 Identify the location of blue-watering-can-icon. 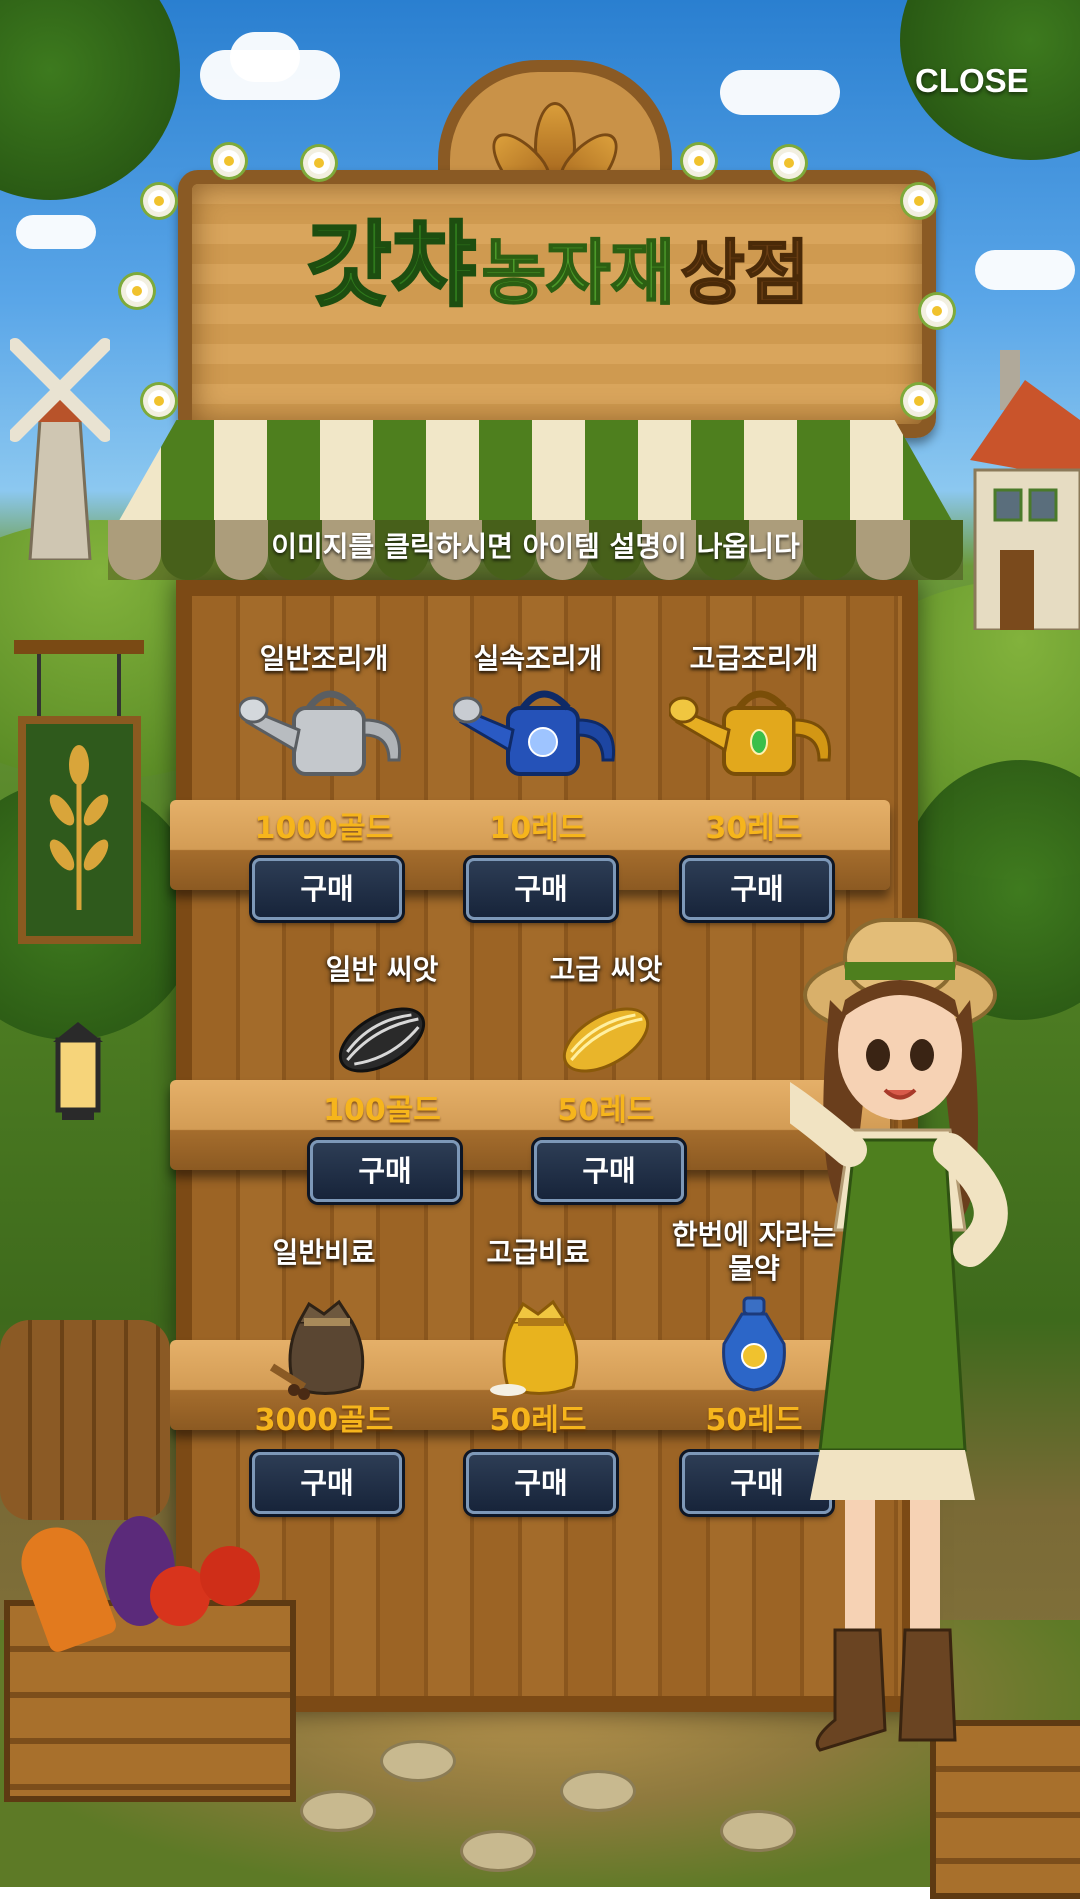
(537, 730).